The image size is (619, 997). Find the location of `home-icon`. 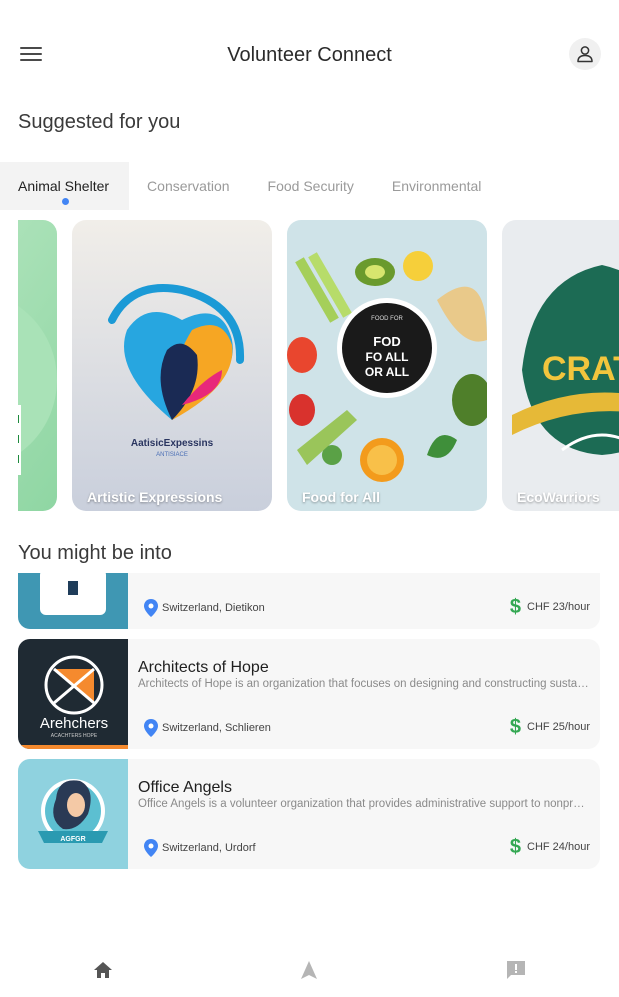

home-icon is located at coordinates (103, 970).